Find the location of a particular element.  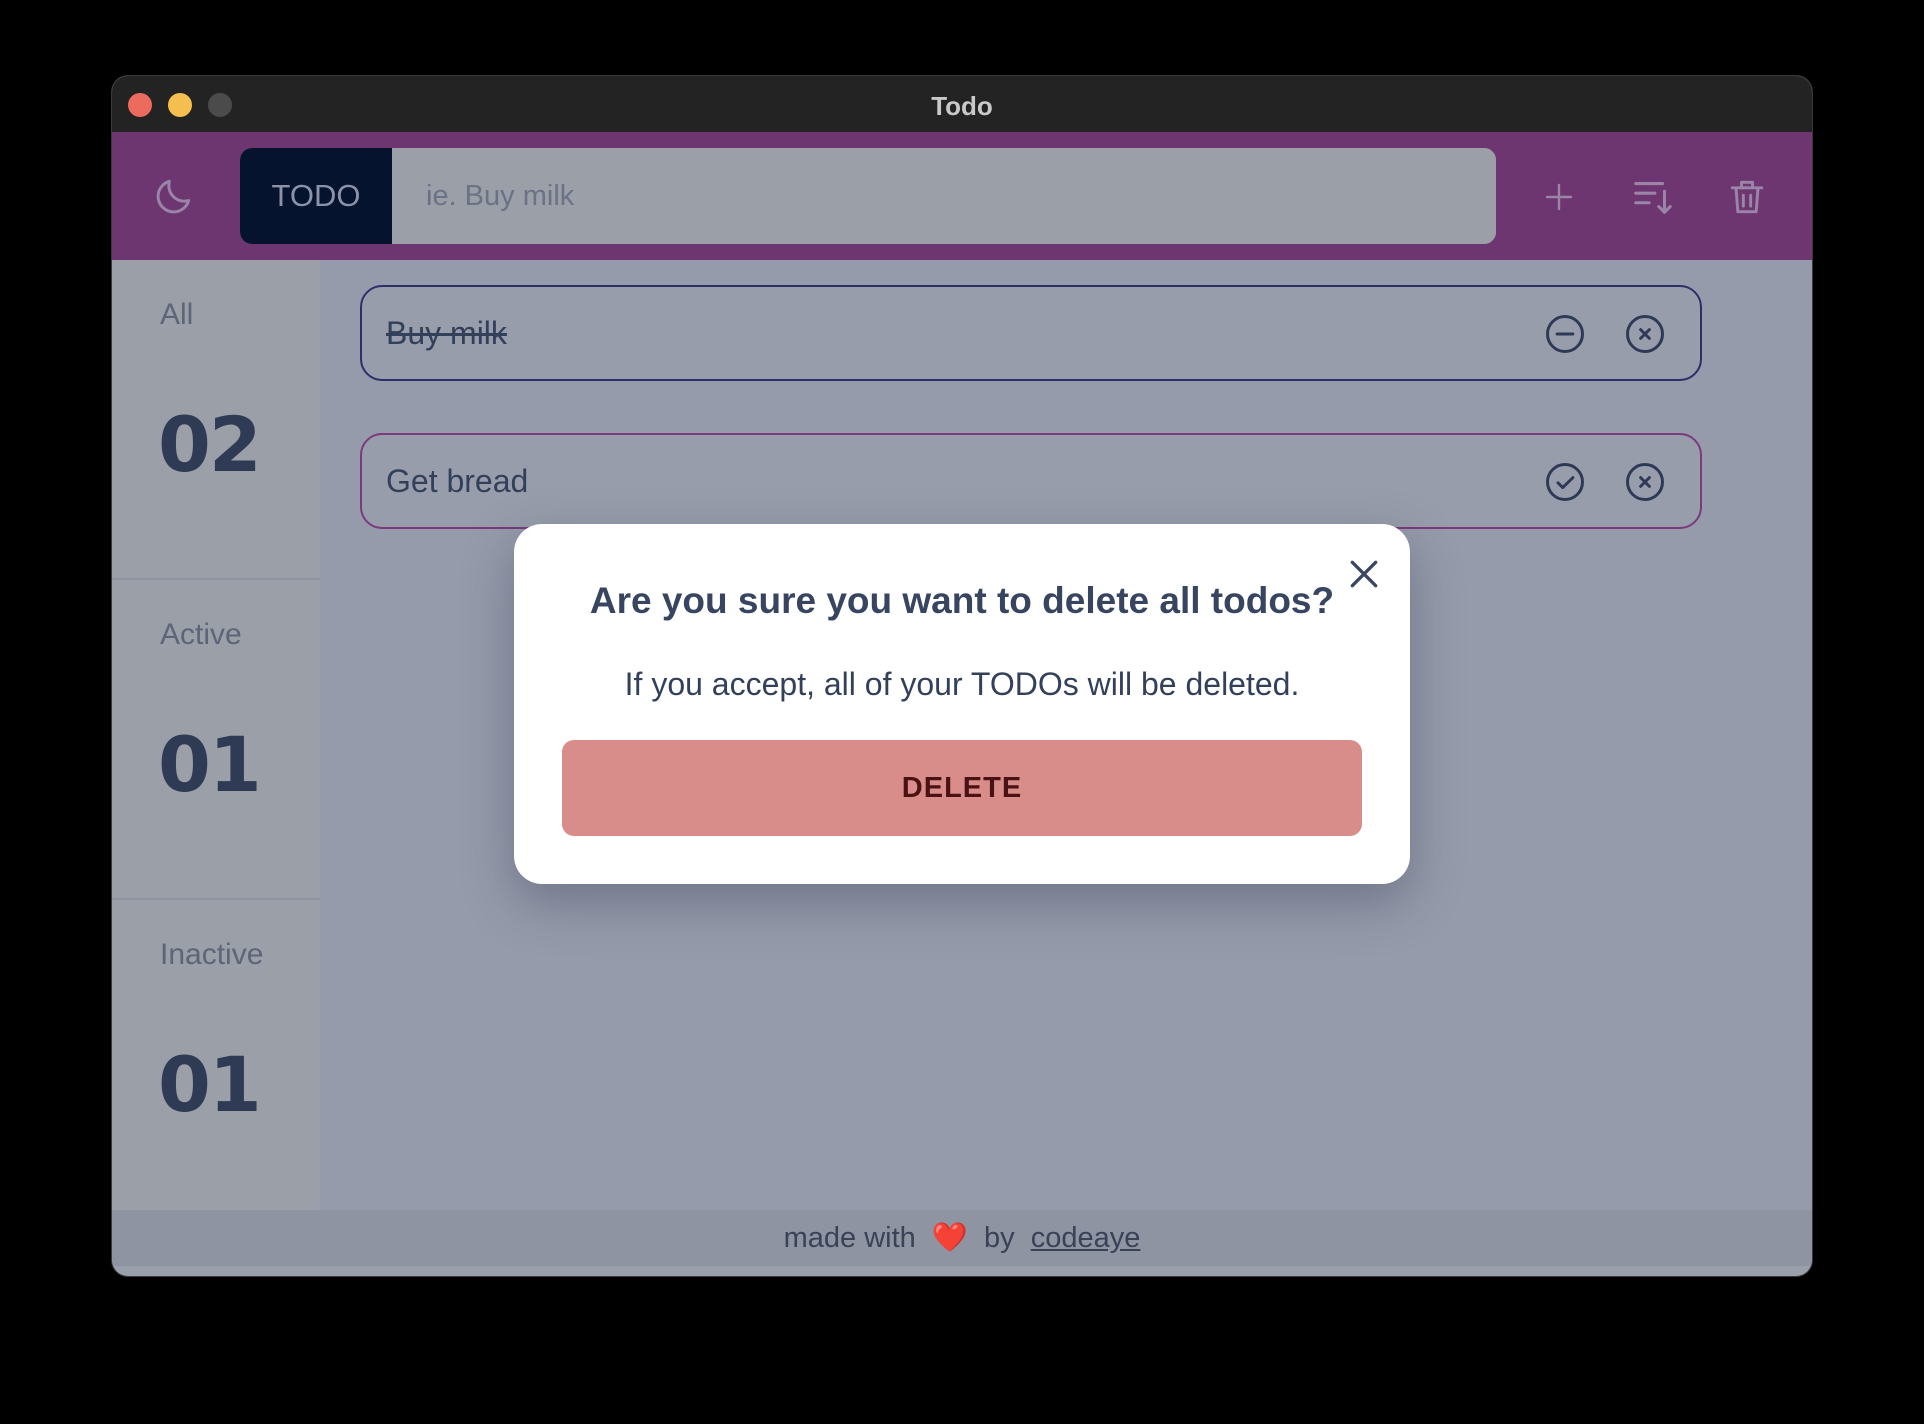

stat-label: Active is located at coordinates (201, 634).